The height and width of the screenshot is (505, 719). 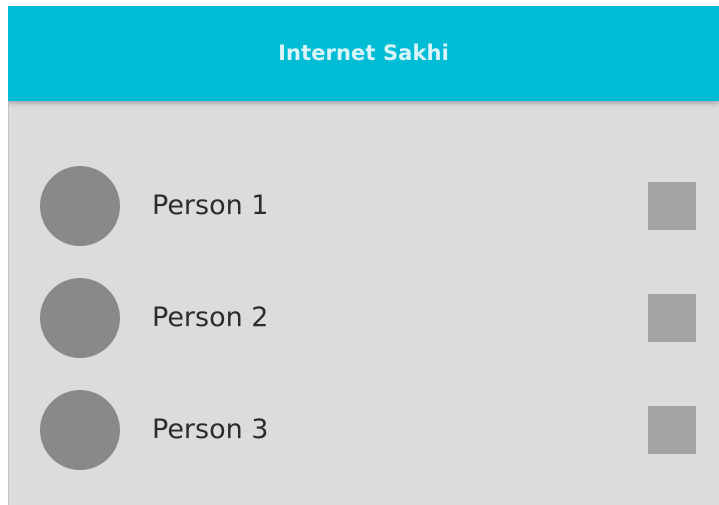 I want to click on person-name: Person 2, so click(x=210, y=317).